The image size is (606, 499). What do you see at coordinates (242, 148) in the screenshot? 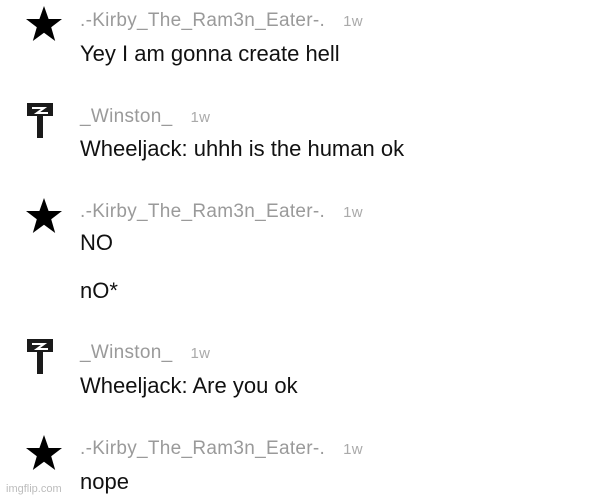
I see `message-text: Wheeljack: uhhh is the human ok` at bounding box center [242, 148].